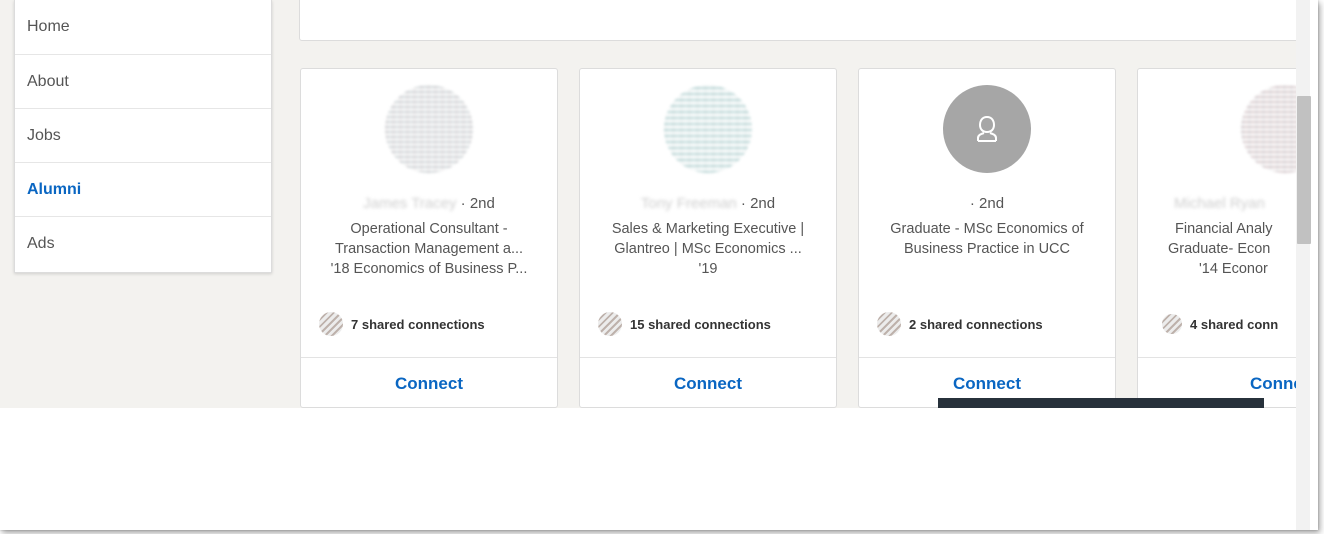 The image size is (1324, 534). I want to click on page-nav-sidebar: Home About Jobs Alumni Ads, so click(143, 136).